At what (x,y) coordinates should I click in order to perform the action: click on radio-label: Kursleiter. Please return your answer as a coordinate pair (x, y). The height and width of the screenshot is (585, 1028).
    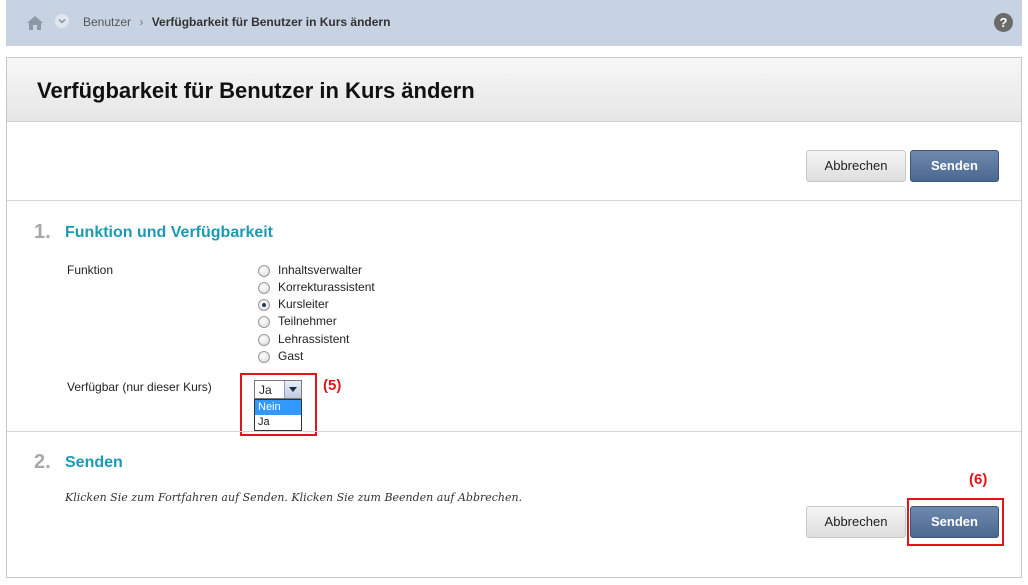
    Looking at the image, I should click on (303, 304).